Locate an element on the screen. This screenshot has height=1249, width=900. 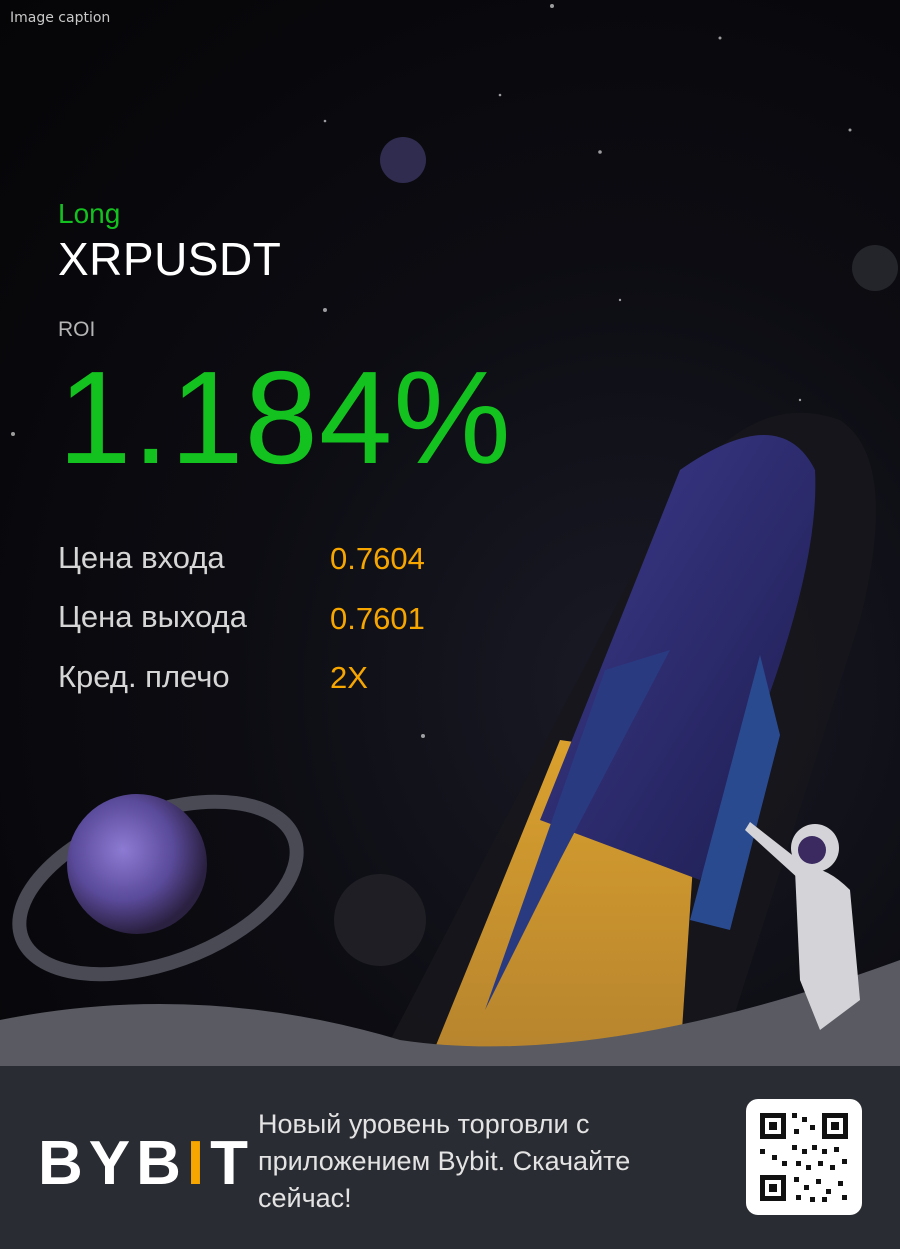
bybit-logo: BYBIT is located at coordinates (146, 1163).